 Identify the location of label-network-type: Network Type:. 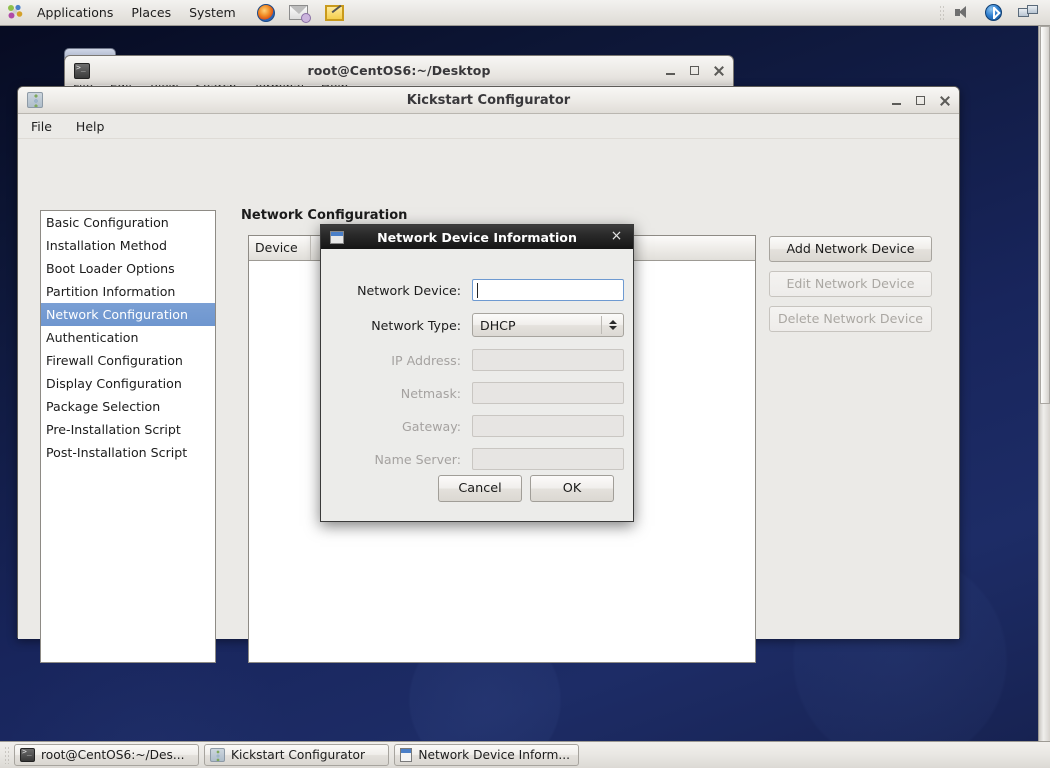
(416, 325).